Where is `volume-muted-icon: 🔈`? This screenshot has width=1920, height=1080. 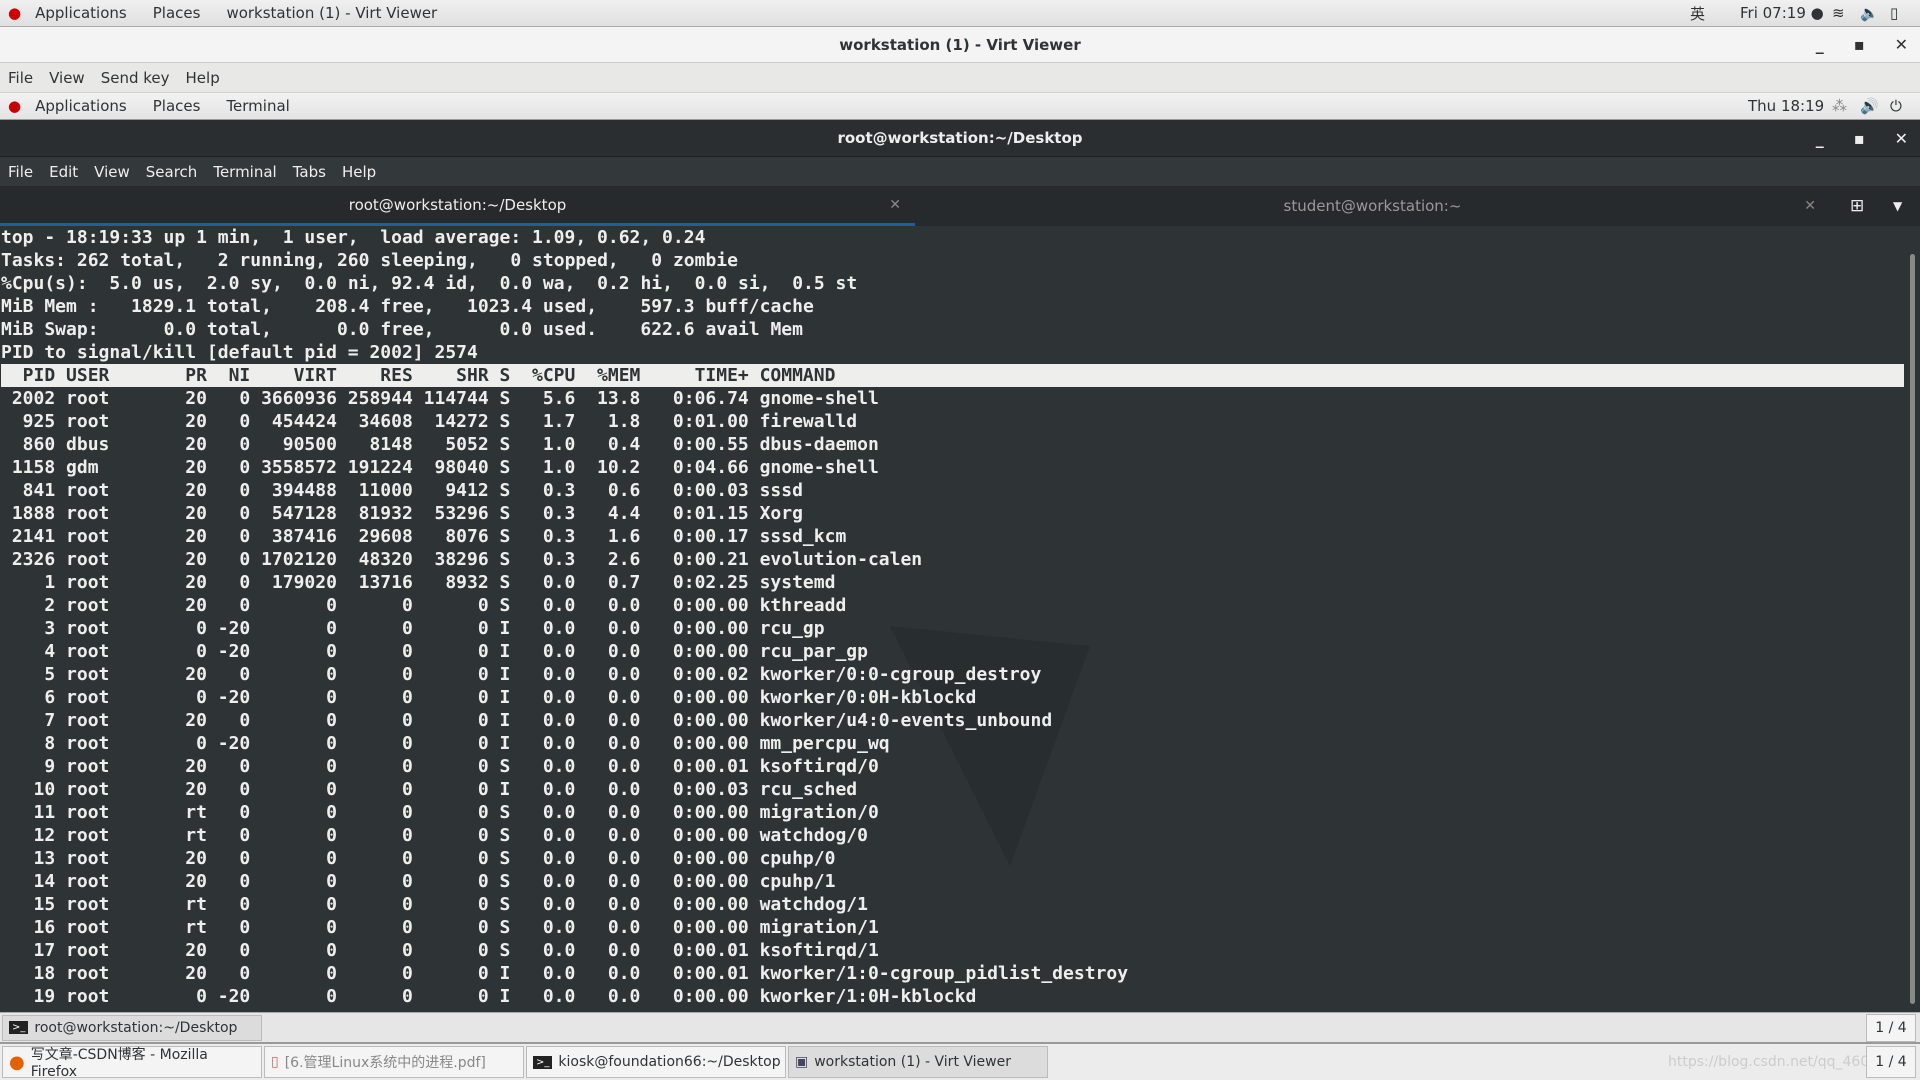
volume-muted-icon: 🔈 is located at coordinates (1869, 13).